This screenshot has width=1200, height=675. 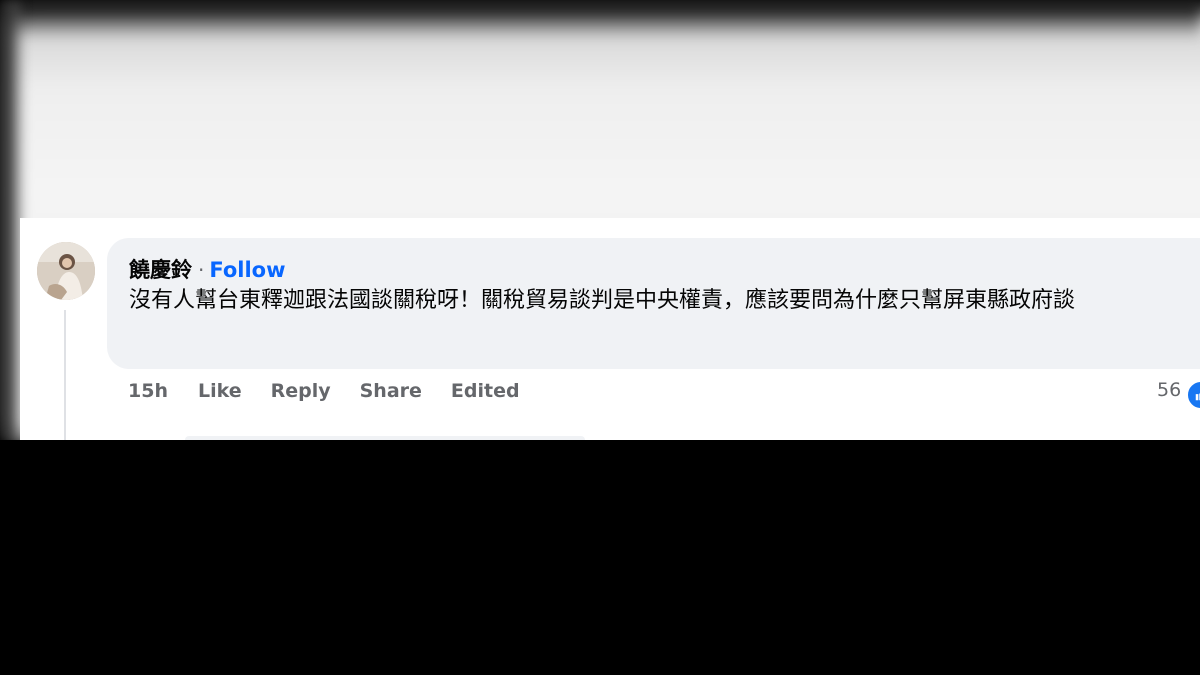 What do you see at coordinates (148, 391) in the screenshot?
I see `comment-timestamp: 15h` at bounding box center [148, 391].